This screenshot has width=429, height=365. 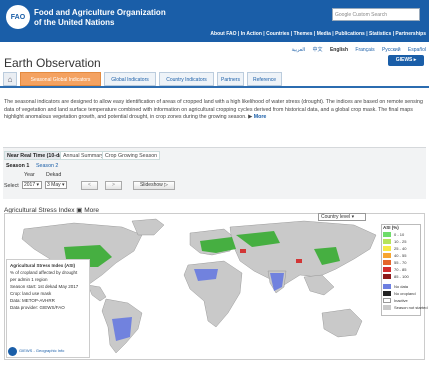 What do you see at coordinates (47, 166) in the screenshot?
I see `tab-season-2: Season 2` at bounding box center [47, 166].